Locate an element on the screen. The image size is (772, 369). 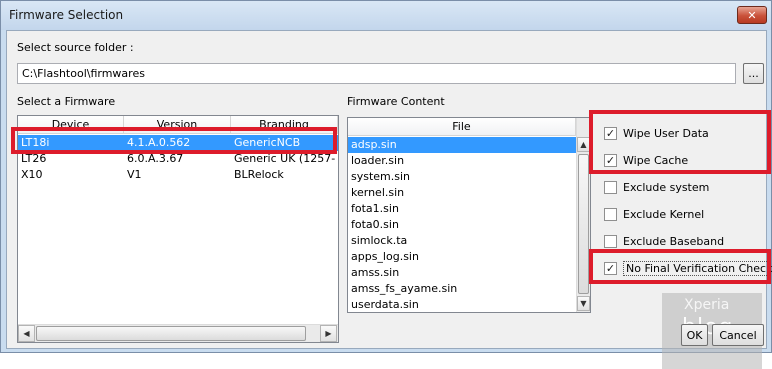
window-title: Firmware Selection is located at coordinates (66, 15).